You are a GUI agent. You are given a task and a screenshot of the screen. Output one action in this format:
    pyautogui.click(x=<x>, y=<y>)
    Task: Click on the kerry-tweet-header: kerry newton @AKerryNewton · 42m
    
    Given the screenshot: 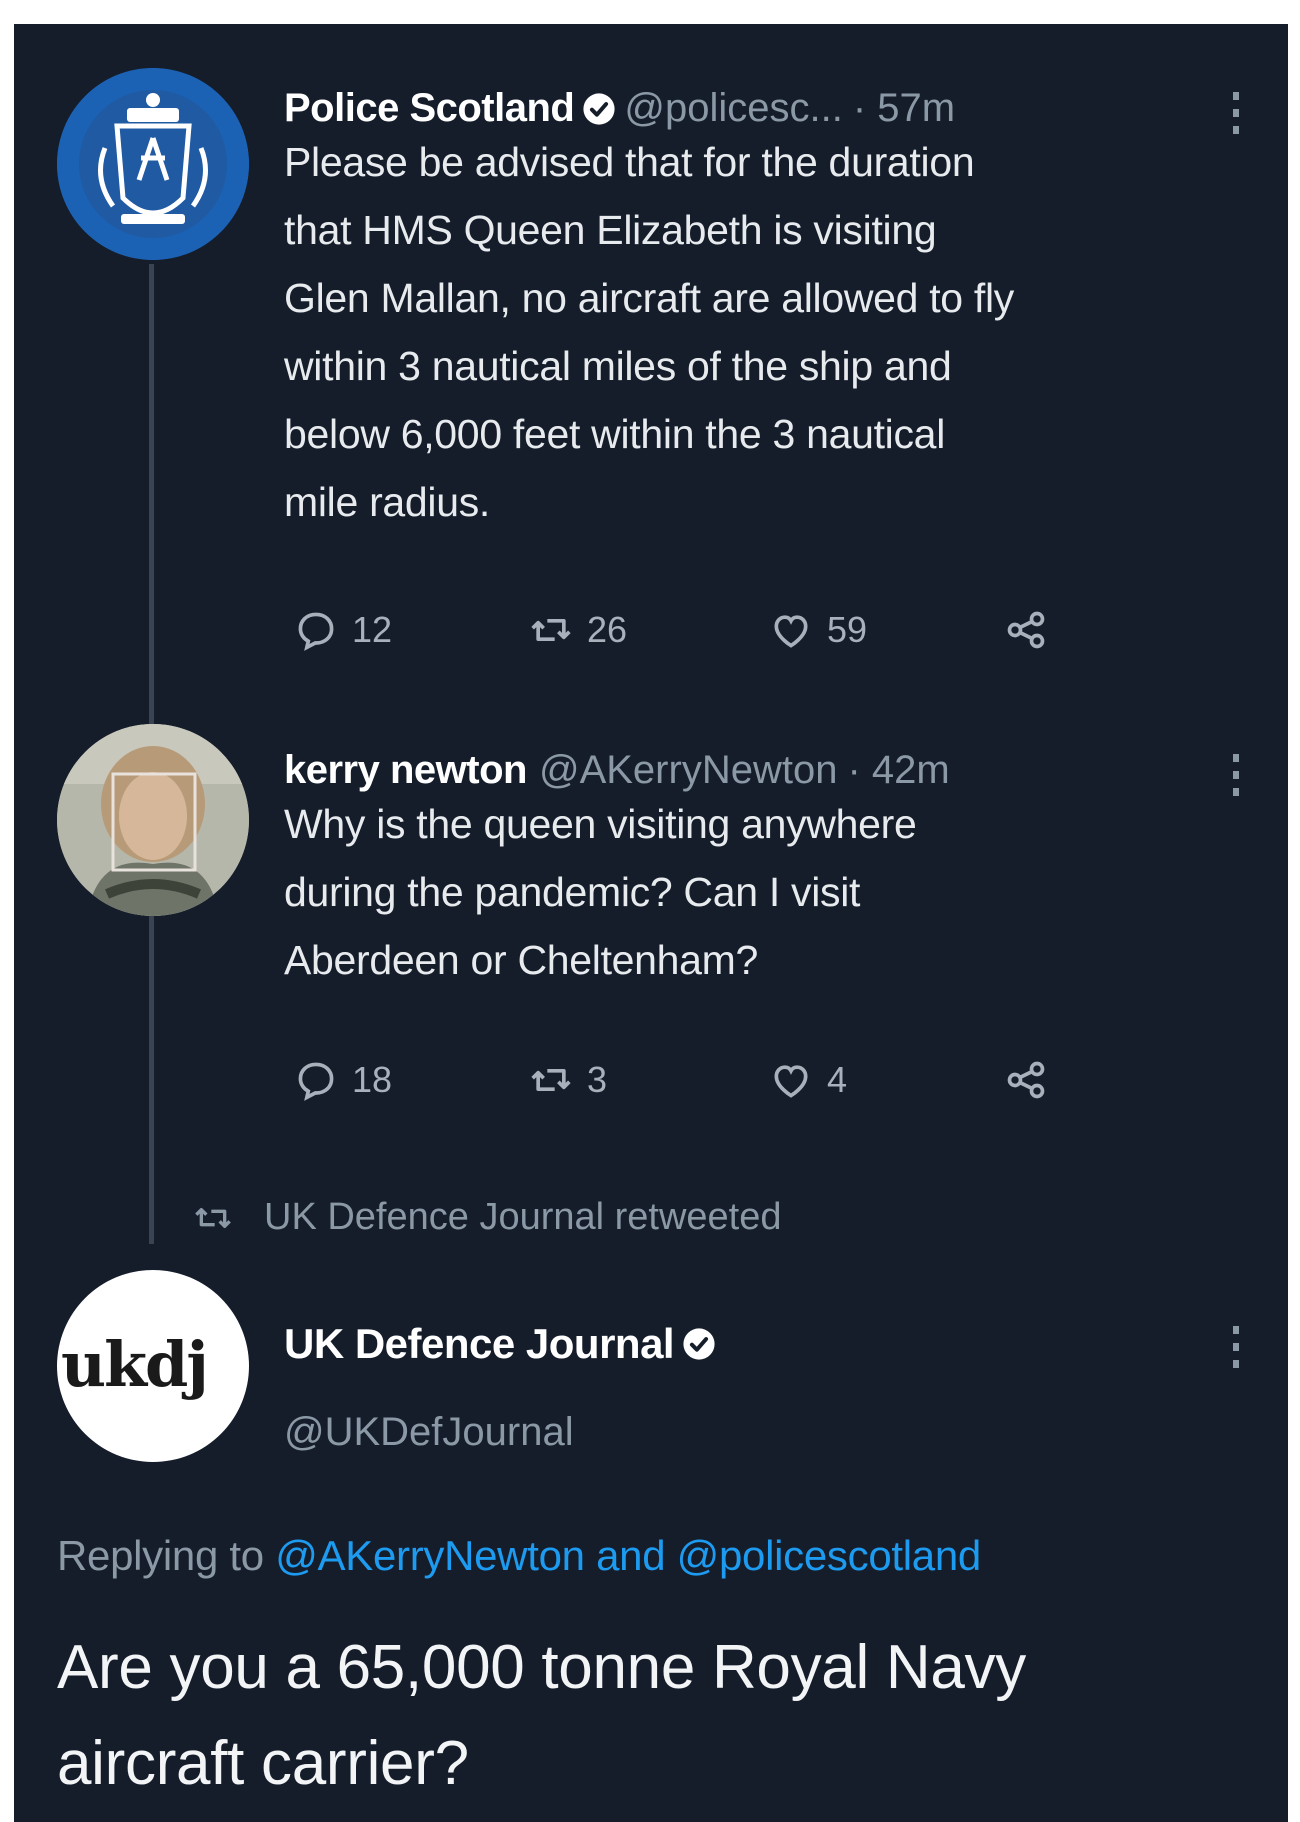 What is the action you would take?
    pyautogui.click(x=617, y=770)
    